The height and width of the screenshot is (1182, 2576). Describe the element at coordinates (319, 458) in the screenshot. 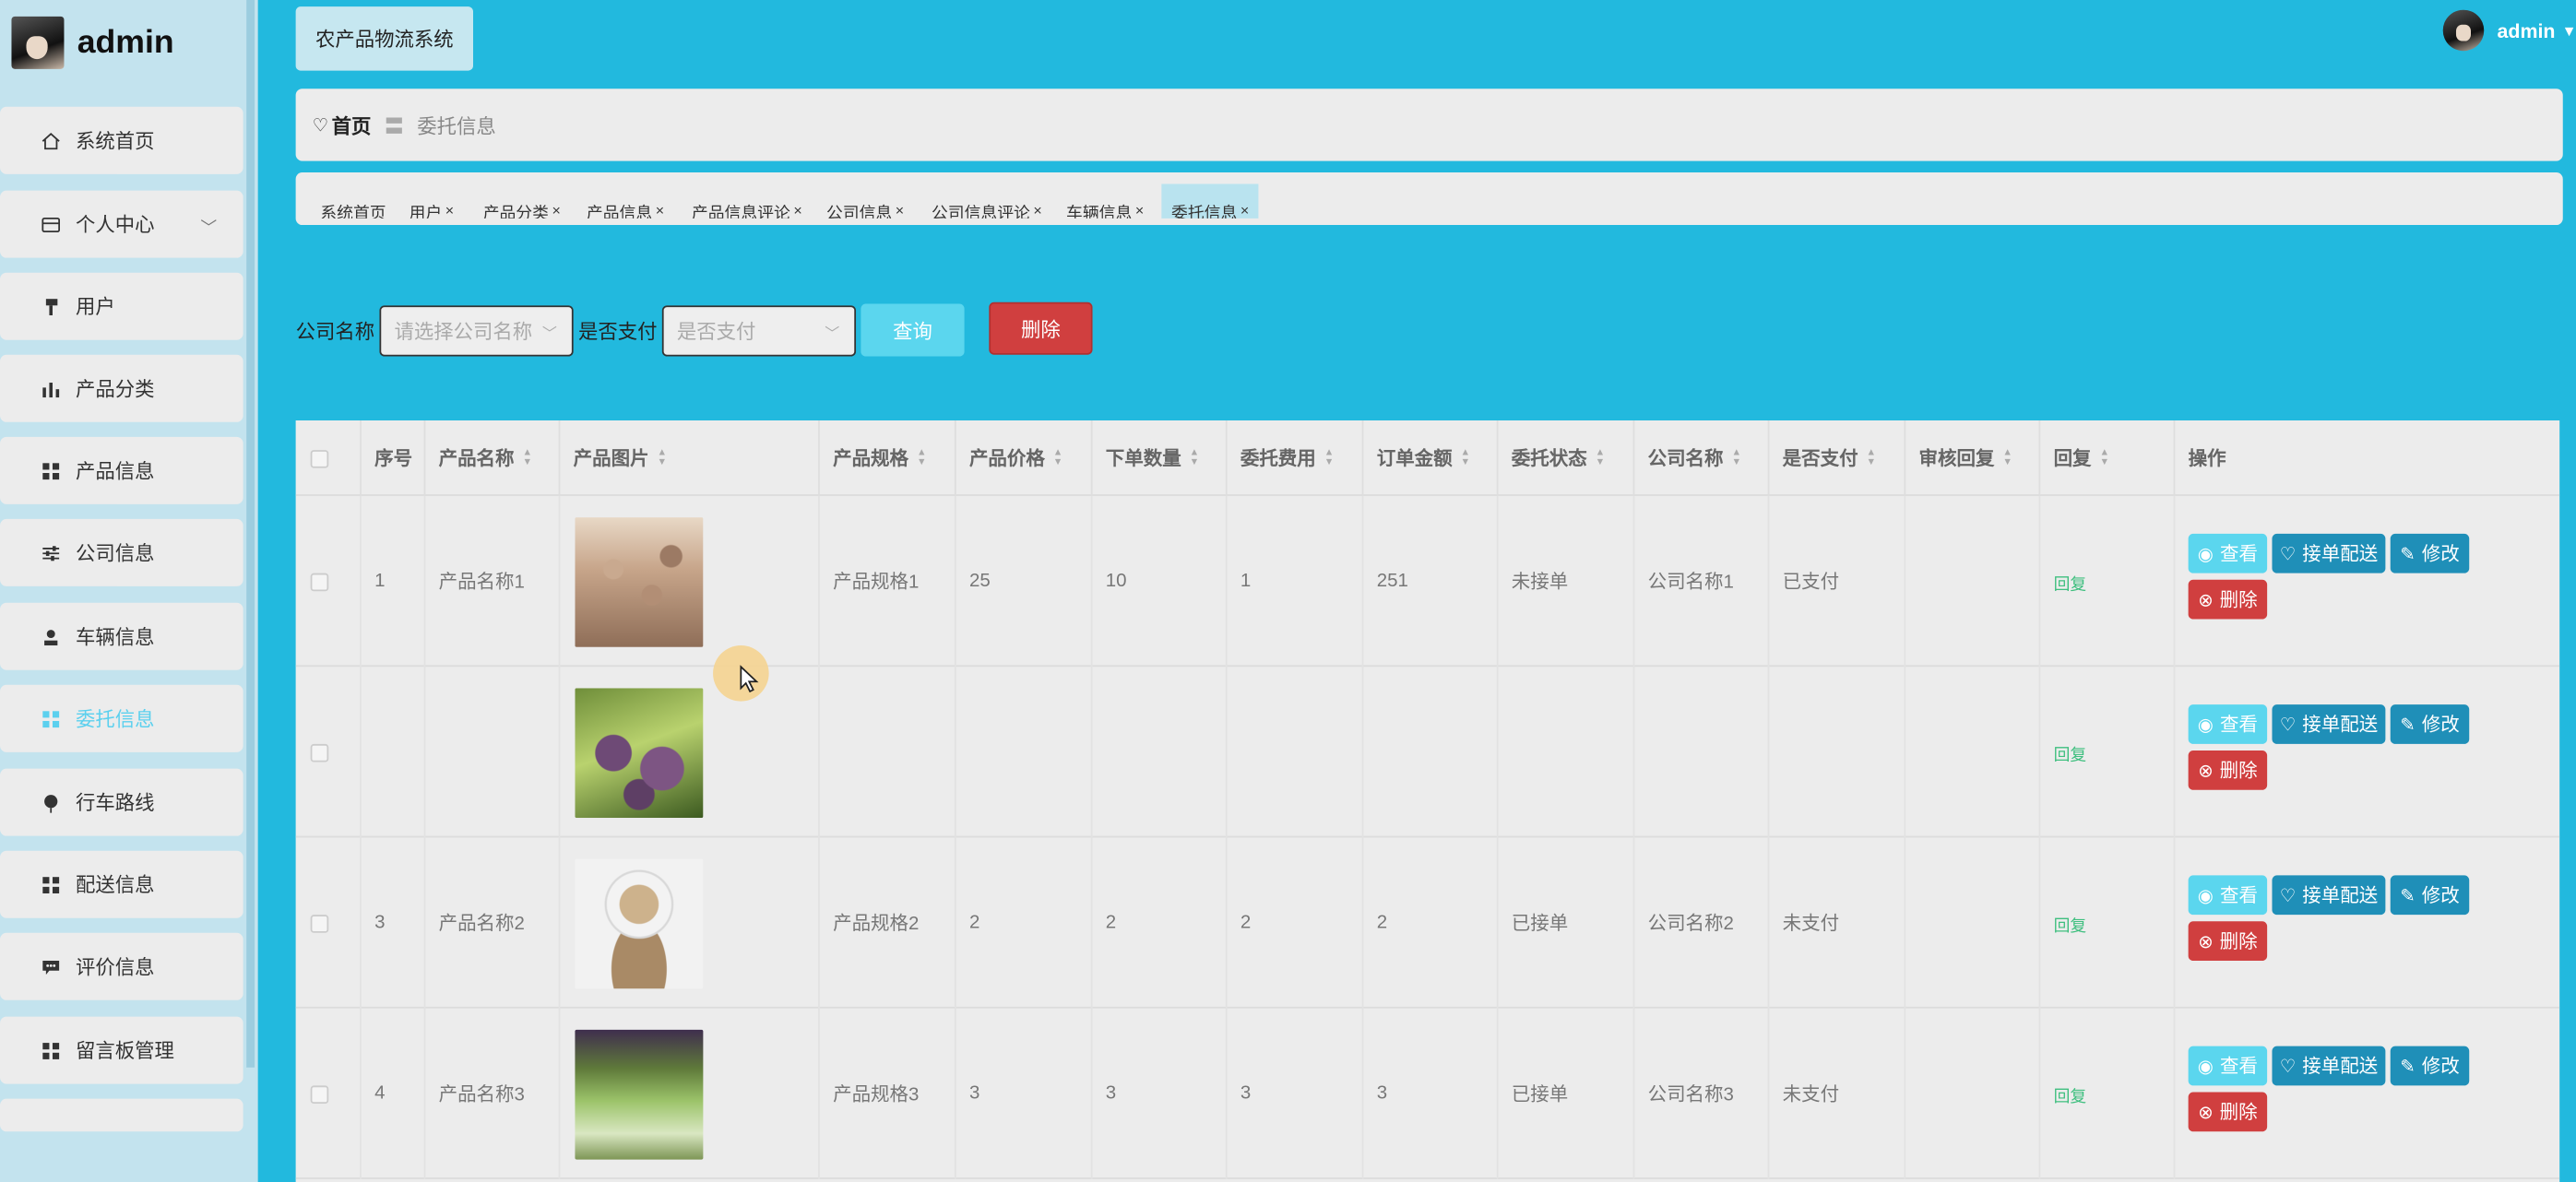

I see `select-all-checkbox` at that location.